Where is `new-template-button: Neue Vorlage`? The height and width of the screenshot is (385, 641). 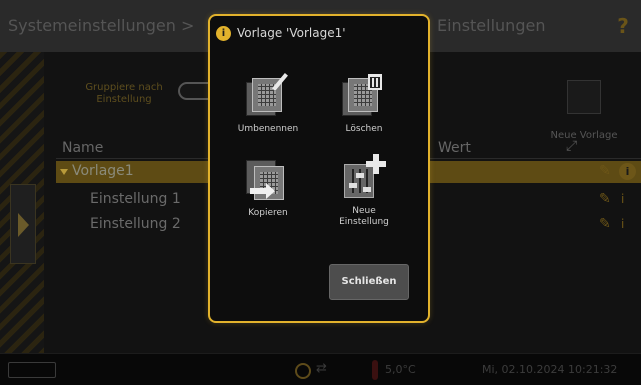
new-template-button: Neue Vorlage is located at coordinates (584, 110).